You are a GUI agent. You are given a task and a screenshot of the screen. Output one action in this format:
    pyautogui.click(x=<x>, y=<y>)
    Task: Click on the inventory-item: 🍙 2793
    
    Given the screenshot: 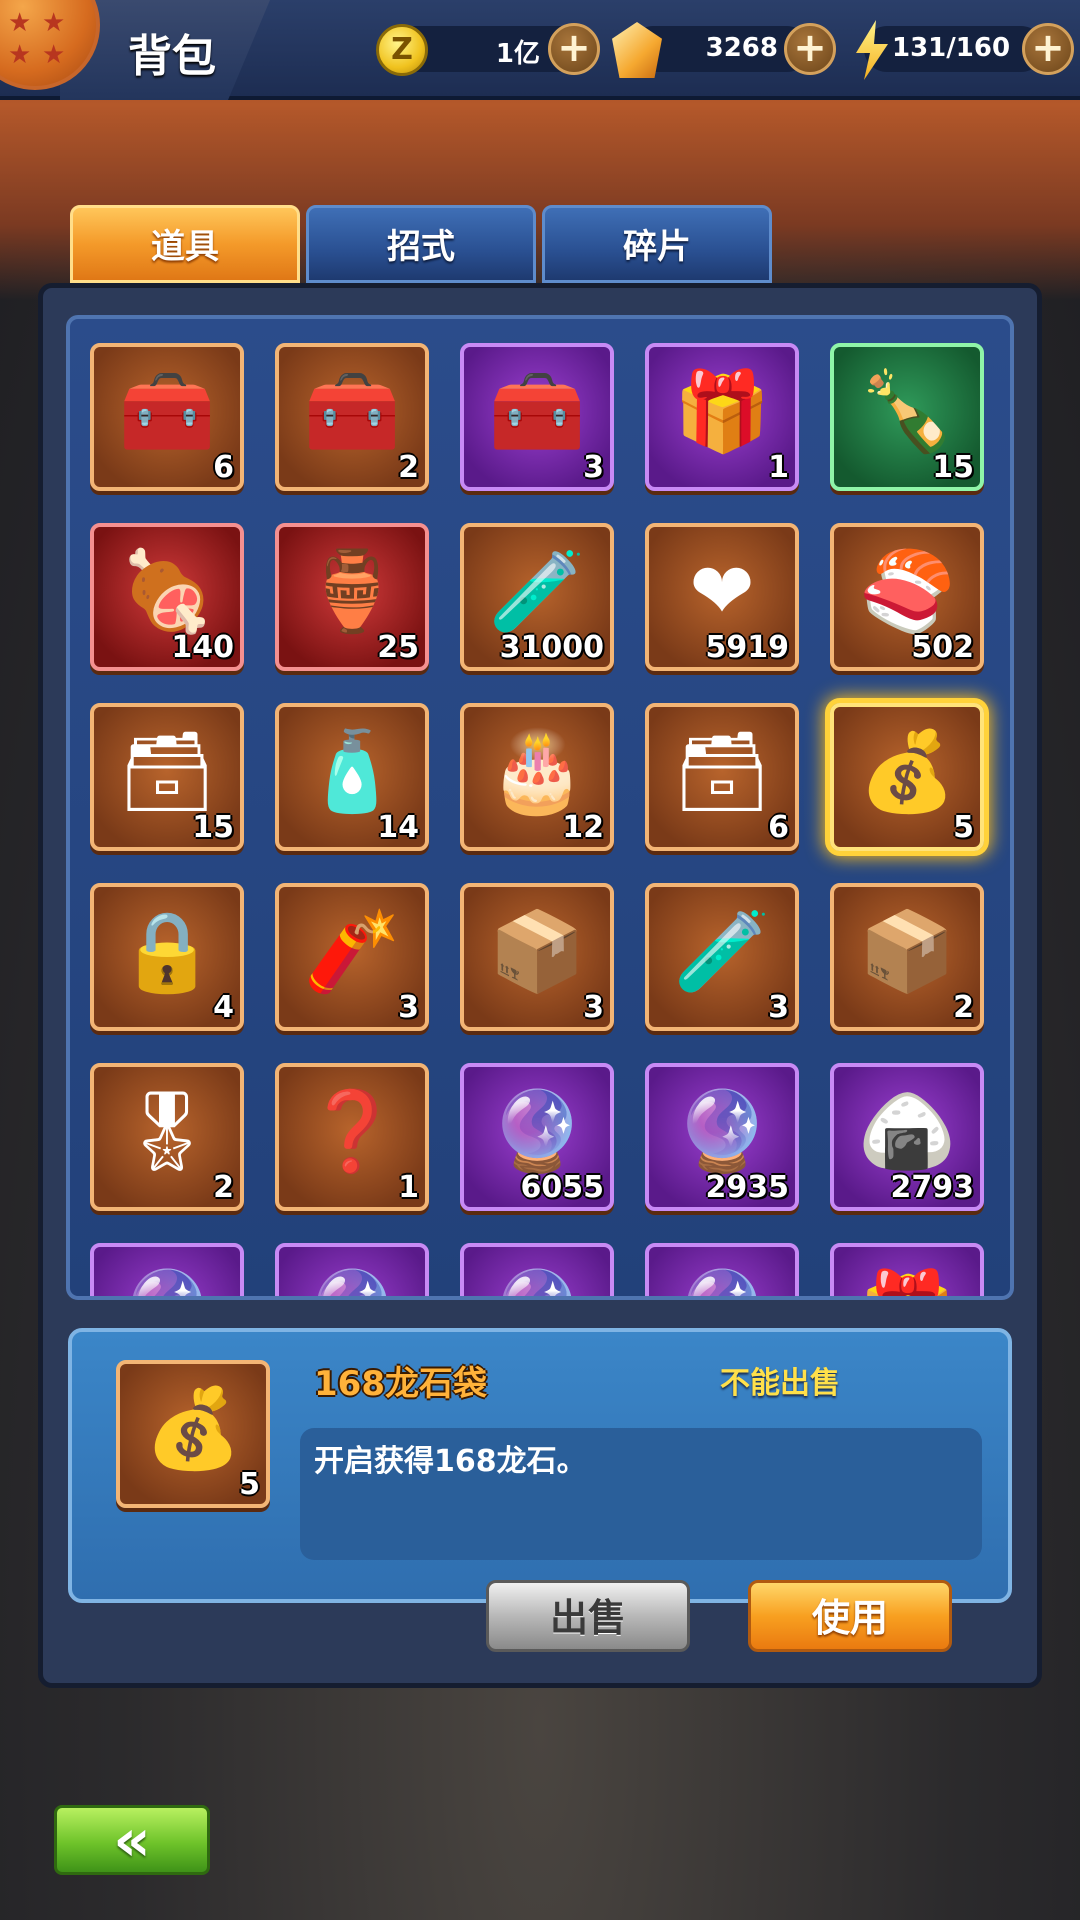 What is the action you would take?
    pyautogui.click(x=907, y=1137)
    